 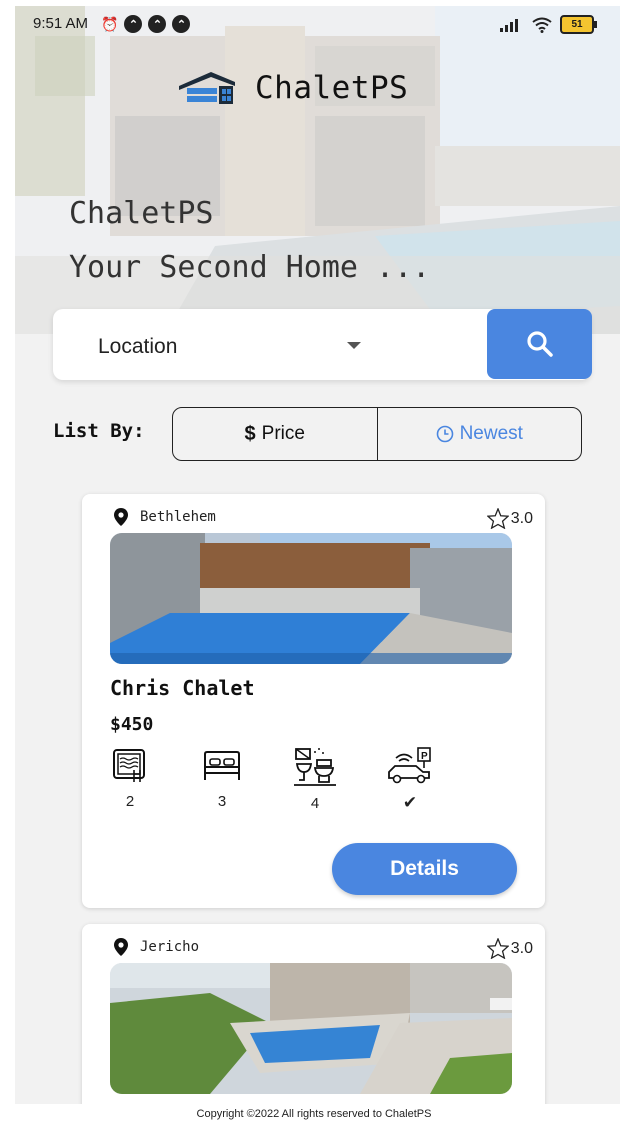 I want to click on parking-icon: P, so click(x=409, y=765).